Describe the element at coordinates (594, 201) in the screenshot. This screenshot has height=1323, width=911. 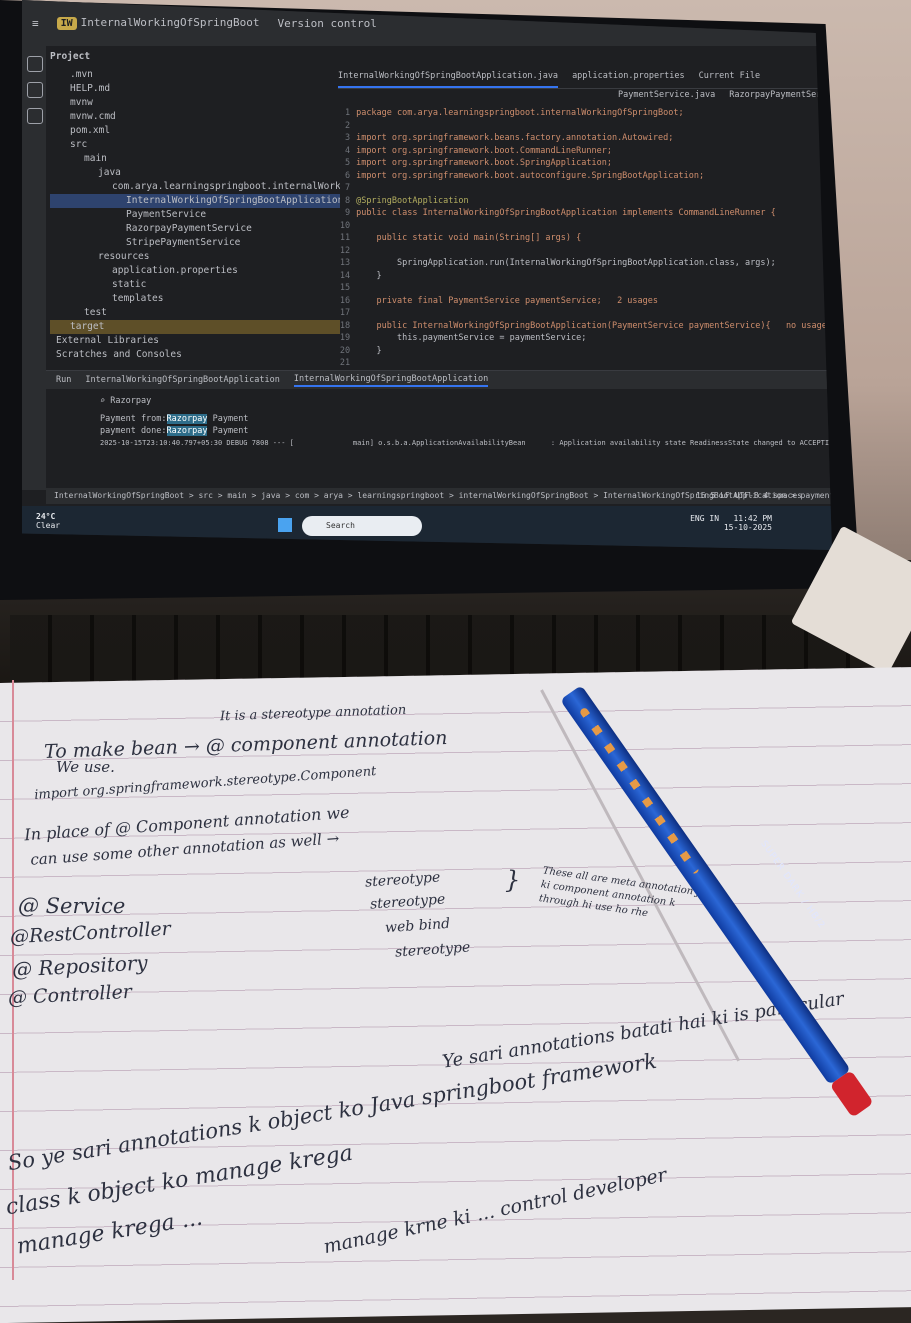
I see `code-line: @SpringBootApplication` at that location.